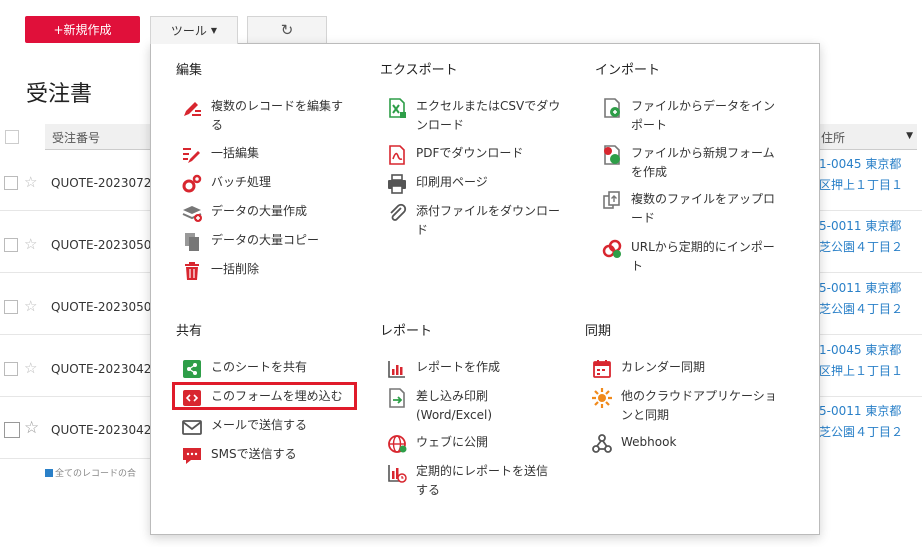  I want to click on menu-item-label: Webhook, so click(649, 442).